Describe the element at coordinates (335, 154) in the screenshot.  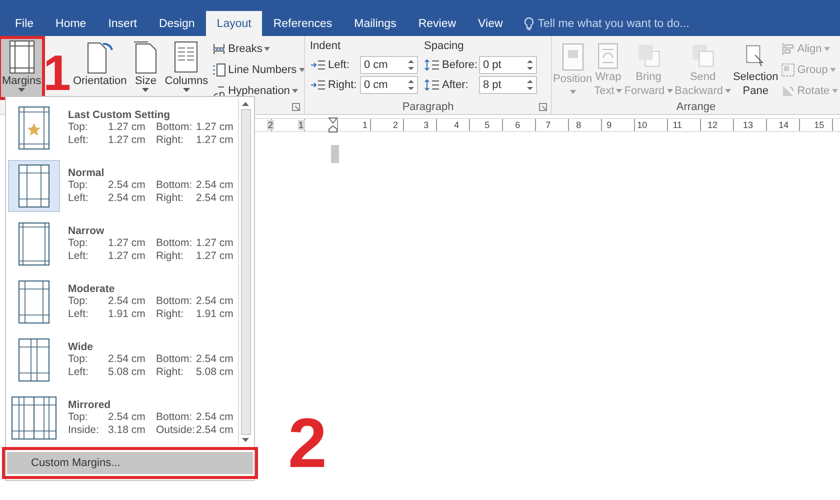
I see `text-cursor` at that location.